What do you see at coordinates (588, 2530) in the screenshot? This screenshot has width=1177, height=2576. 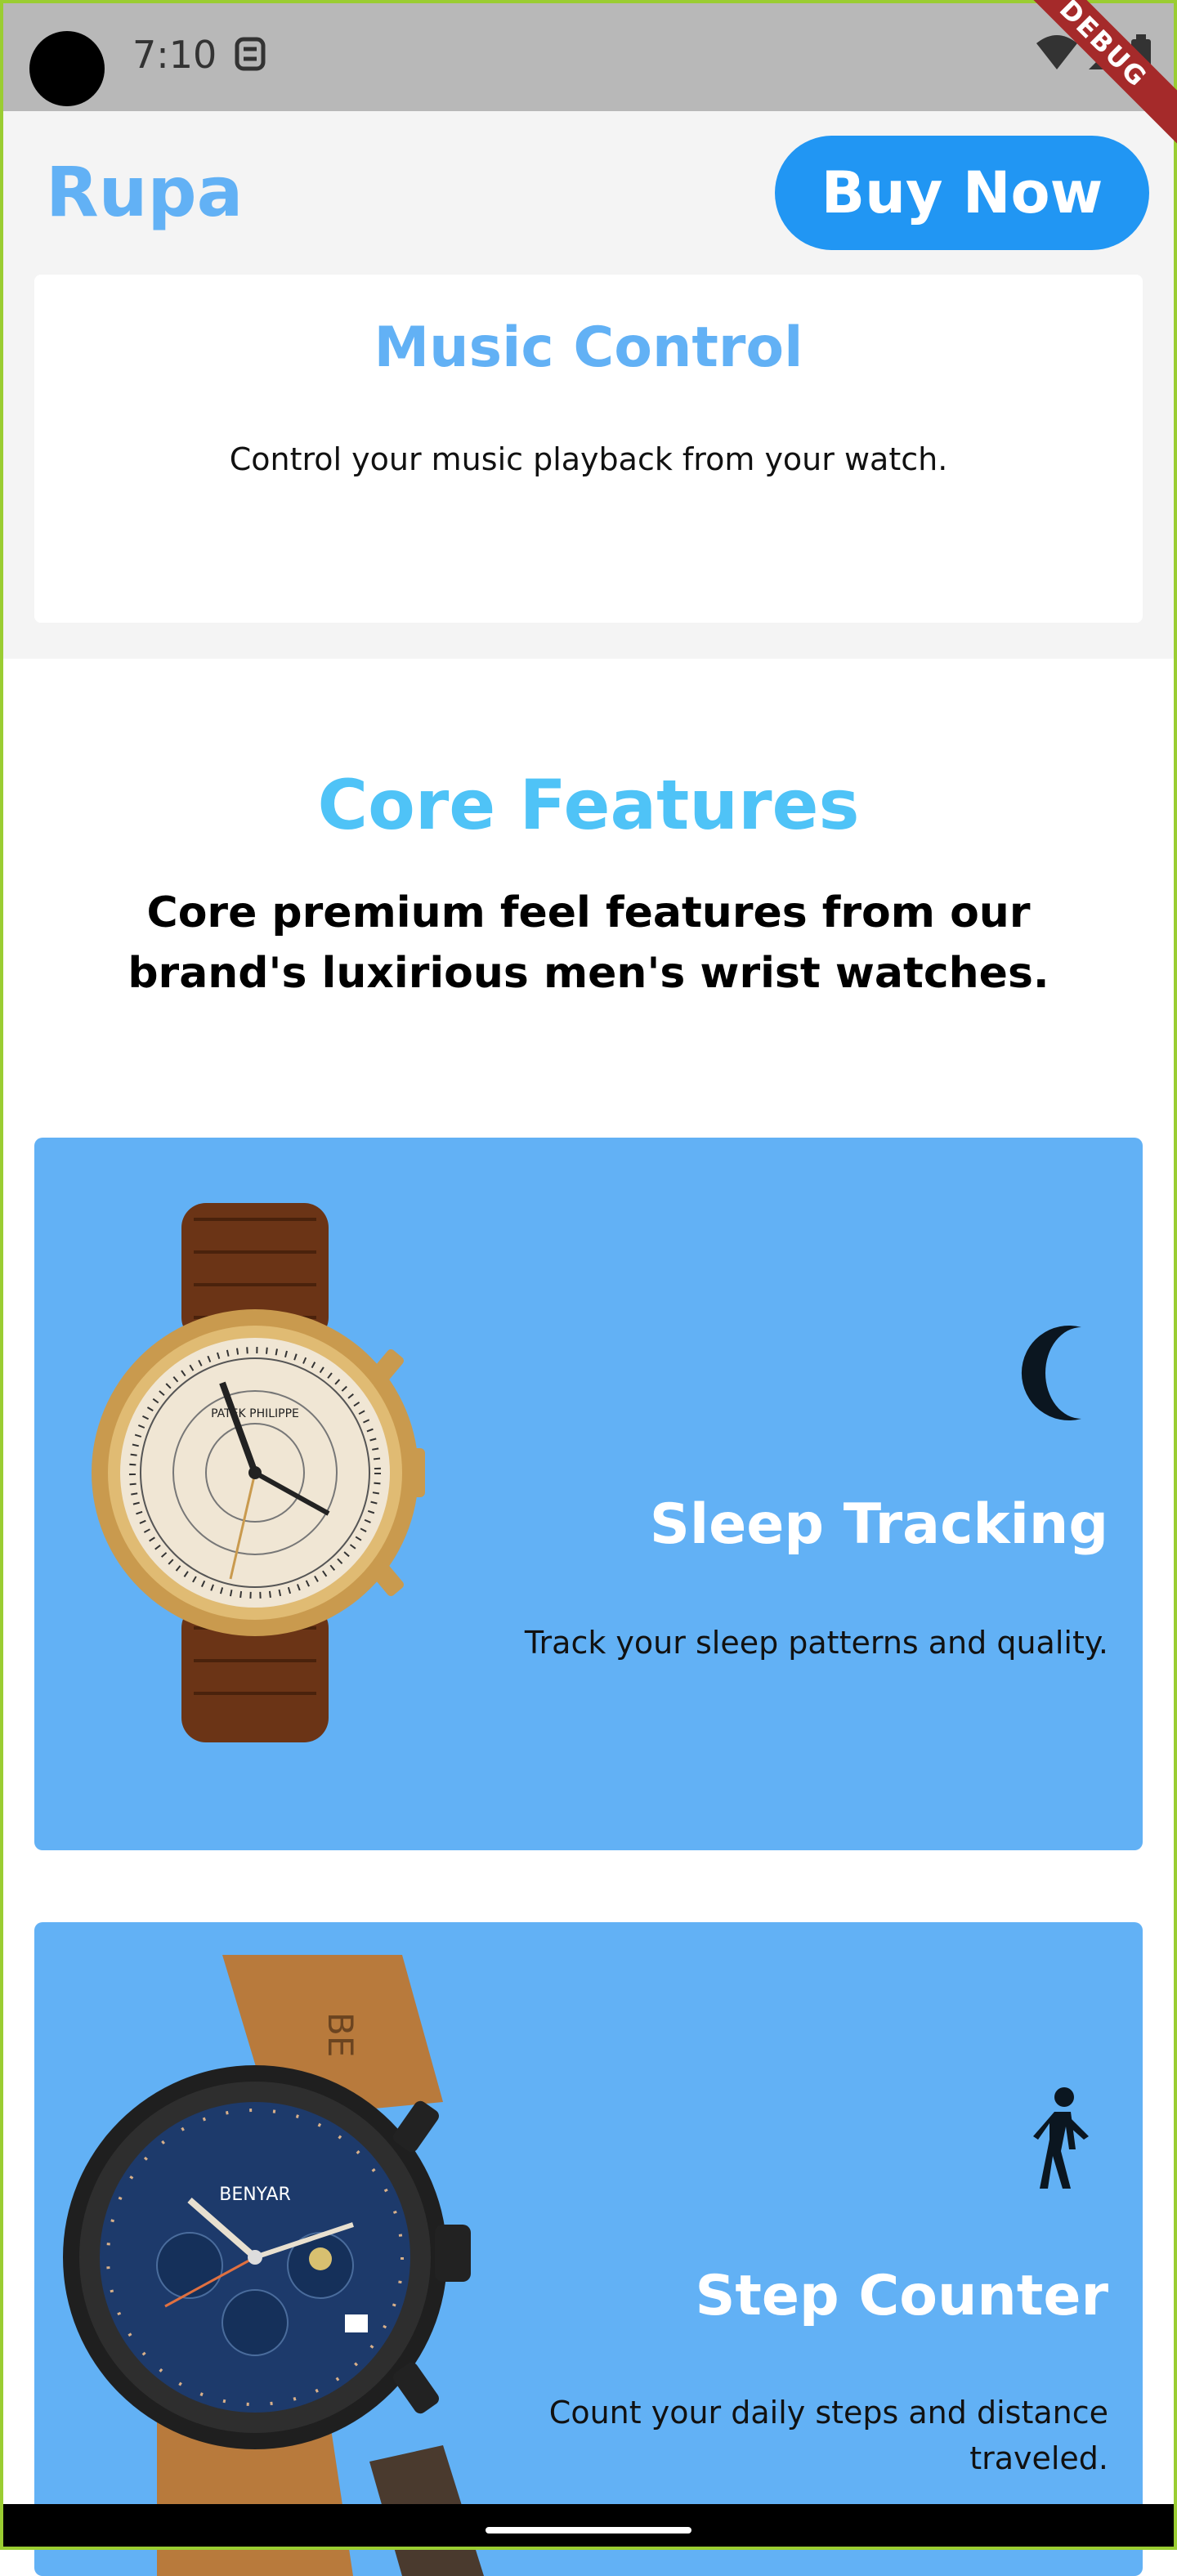 I see `home-gesture-handle` at bounding box center [588, 2530].